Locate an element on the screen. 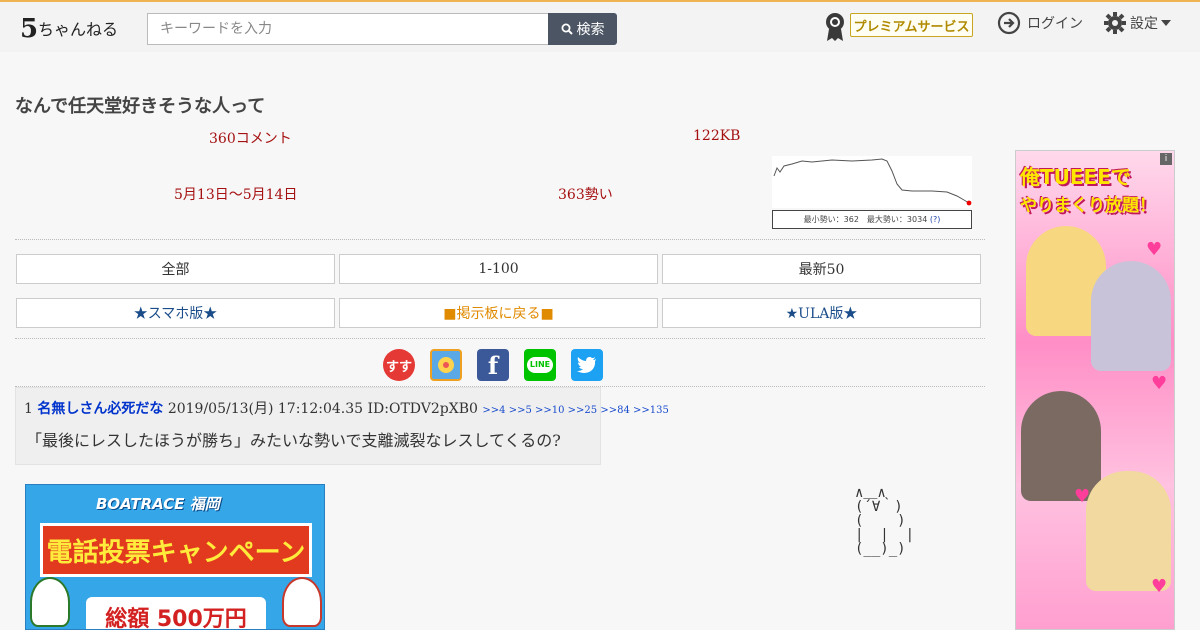 The width and height of the screenshot is (1200, 630). reply-link: >>25 is located at coordinates (582, 410).